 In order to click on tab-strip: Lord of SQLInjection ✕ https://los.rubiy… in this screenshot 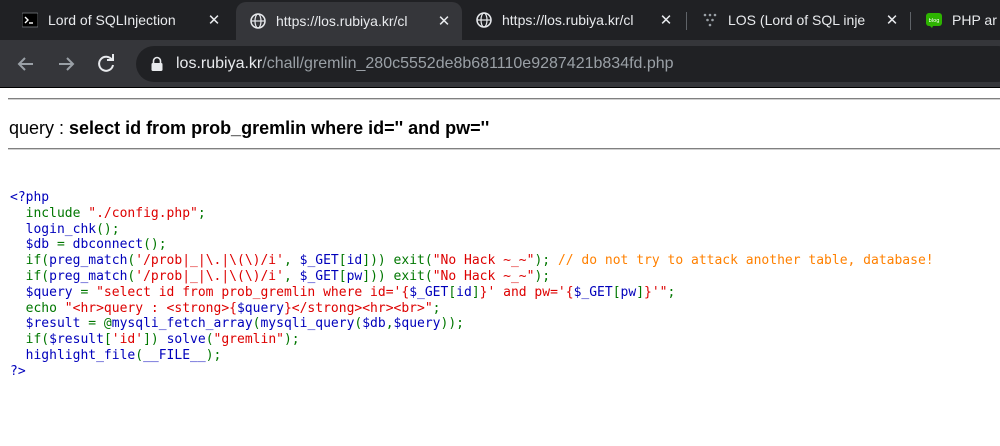, I will do `click(500, 20)`.